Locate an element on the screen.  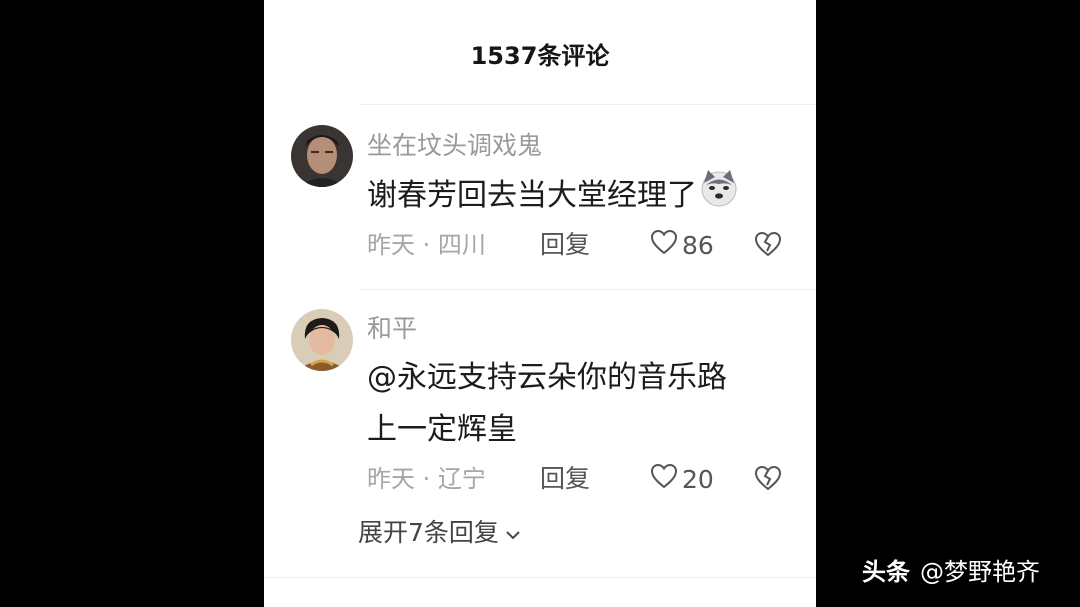
comment-text-line: 上一定辉皇 is located at coordinates (442, 429).